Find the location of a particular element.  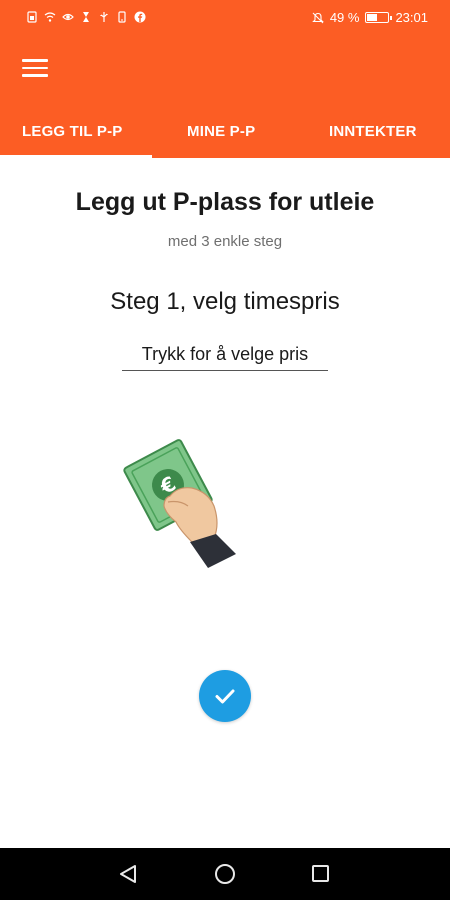

confirm-button is located at coordinates (225, 696).